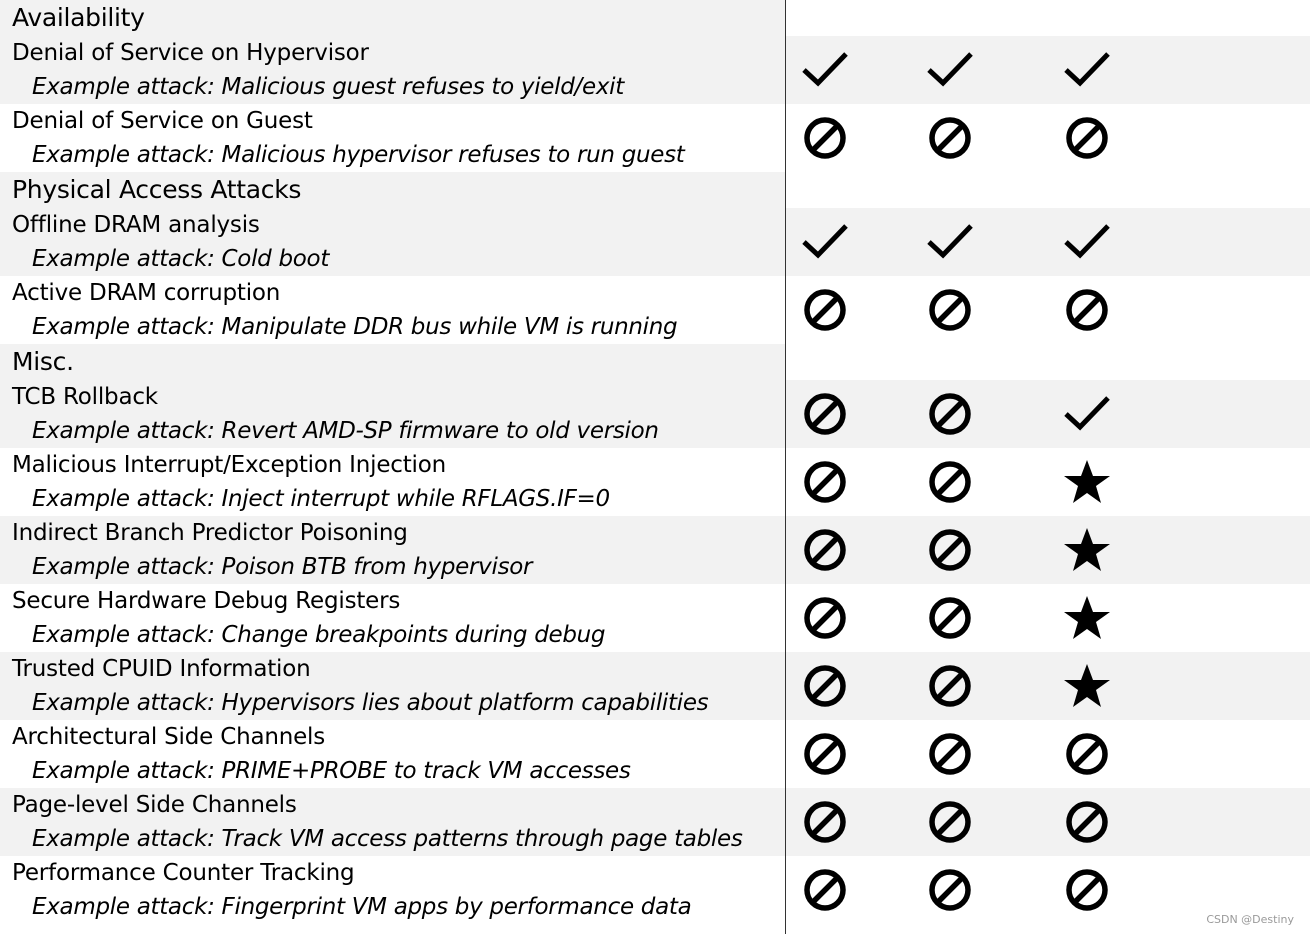  What do you see at coordinates (392, 362) in the screenshot?
I see `section-header-background` at bounding box center [392, 362].